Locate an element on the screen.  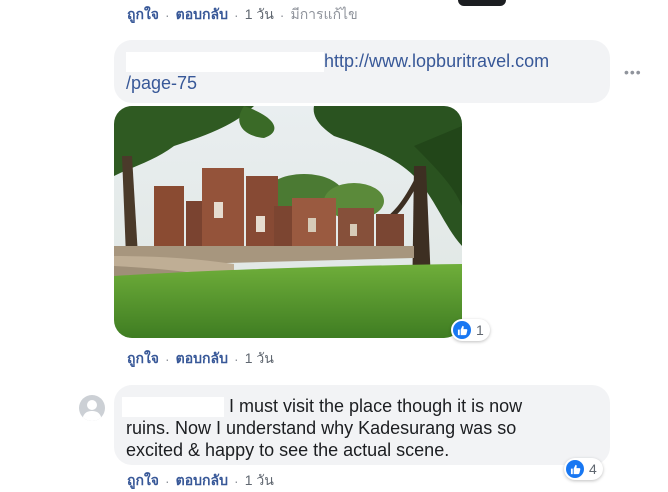
avatar is located at coordinates (92, 408).